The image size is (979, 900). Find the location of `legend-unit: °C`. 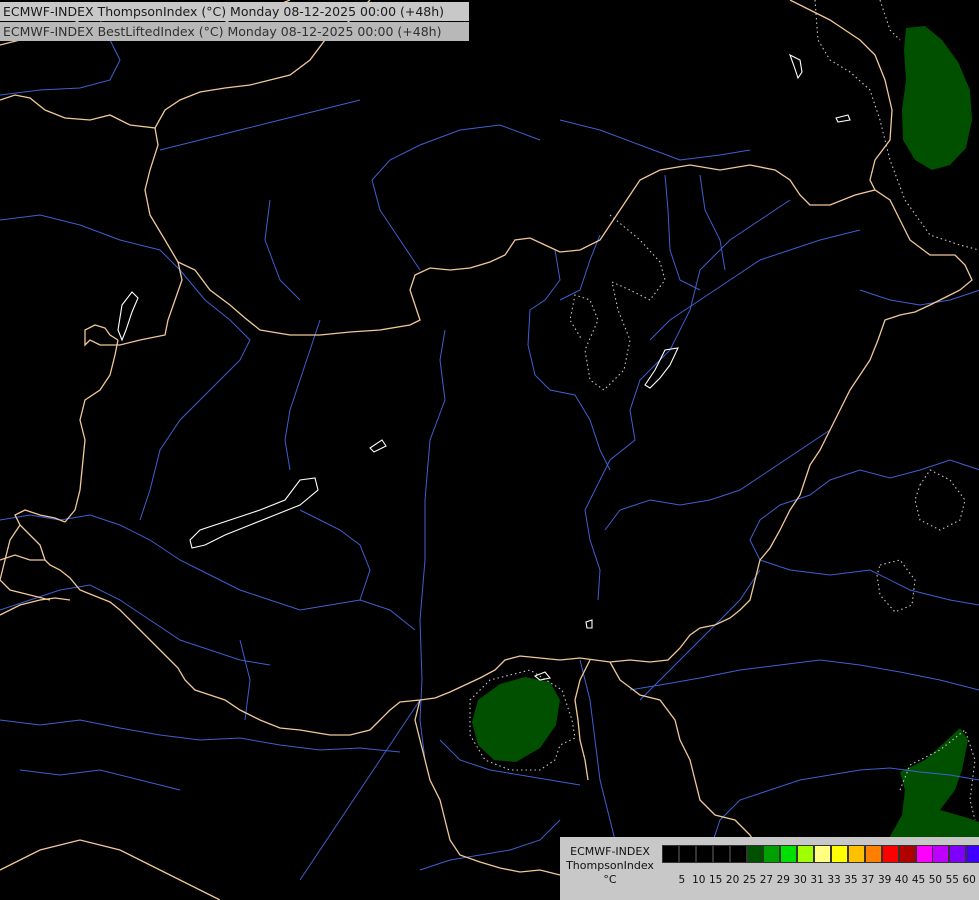

legend-unit: °C is located at coordinates (610, 879).